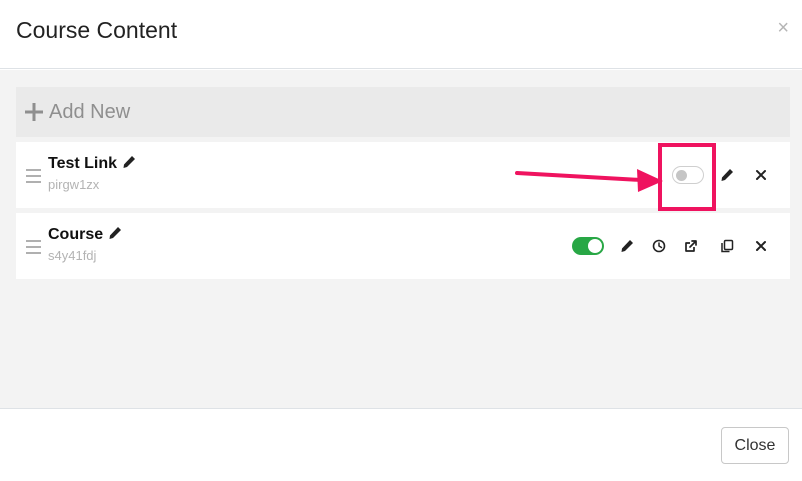  I want to click on add-new-button: Add New, so click(403, 112).